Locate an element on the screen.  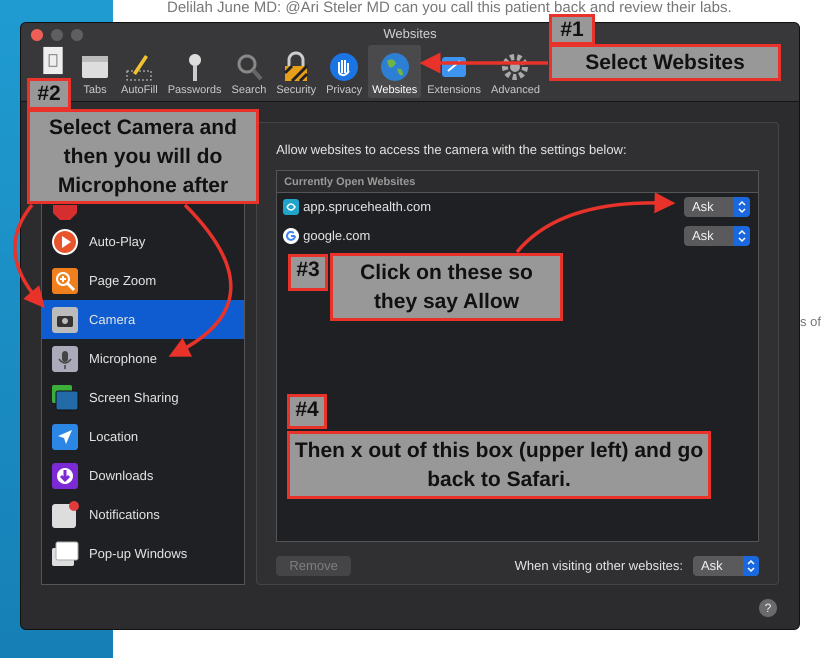
globe-icon is located at coordinates (394, 67).